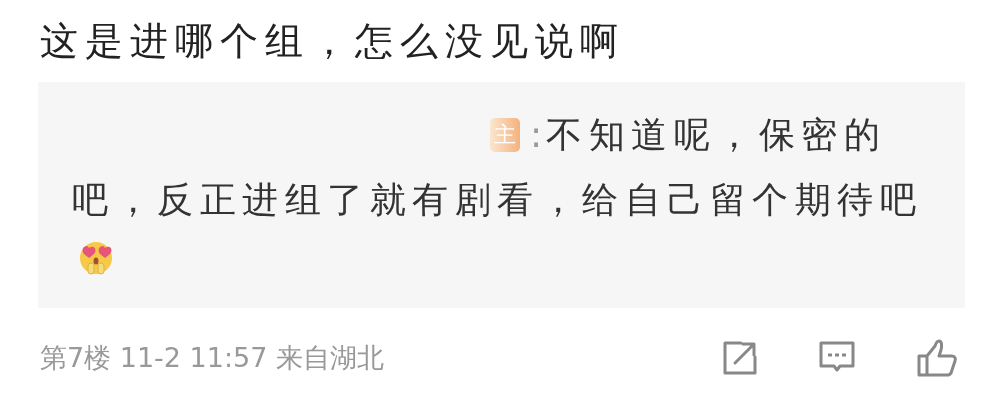 This screenshot has width=1007, height=417. I want to click on comment-text: 这是进哪个组，怎么没见说啊, so click(333, 41).